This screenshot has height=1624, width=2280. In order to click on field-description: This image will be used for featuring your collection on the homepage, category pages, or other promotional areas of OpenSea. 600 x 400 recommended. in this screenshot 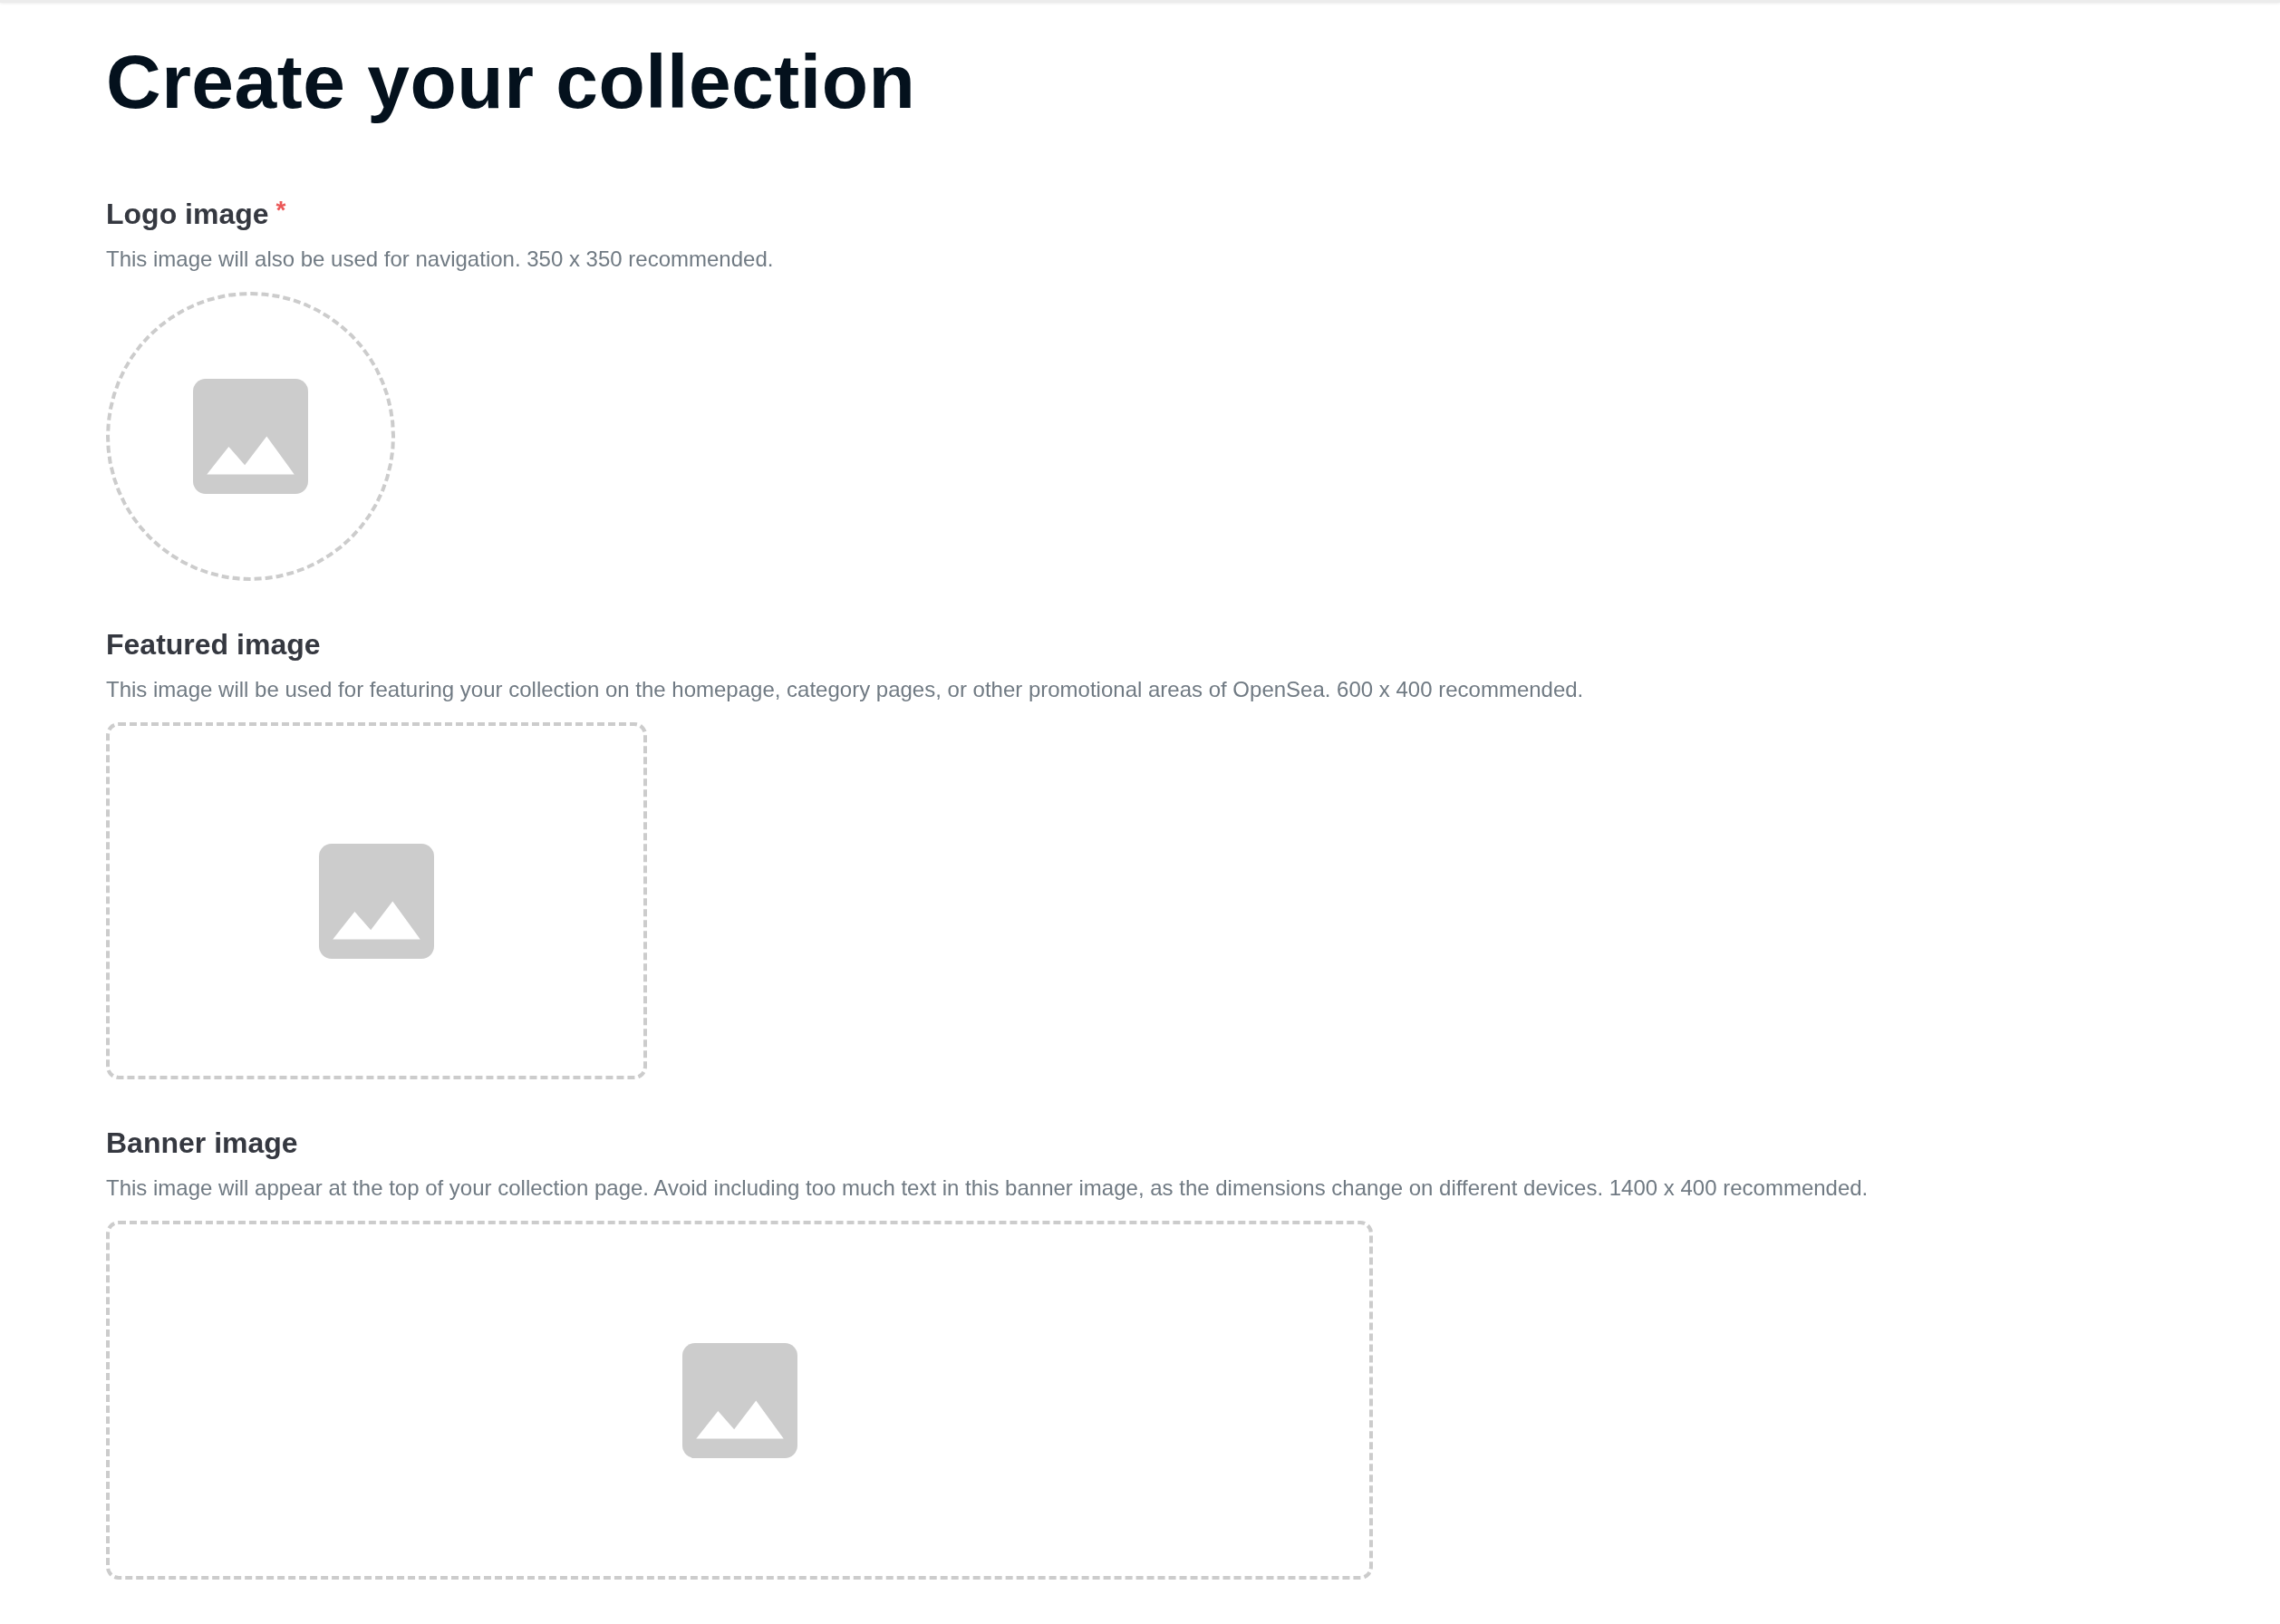, I will do `click(845, 689)`.